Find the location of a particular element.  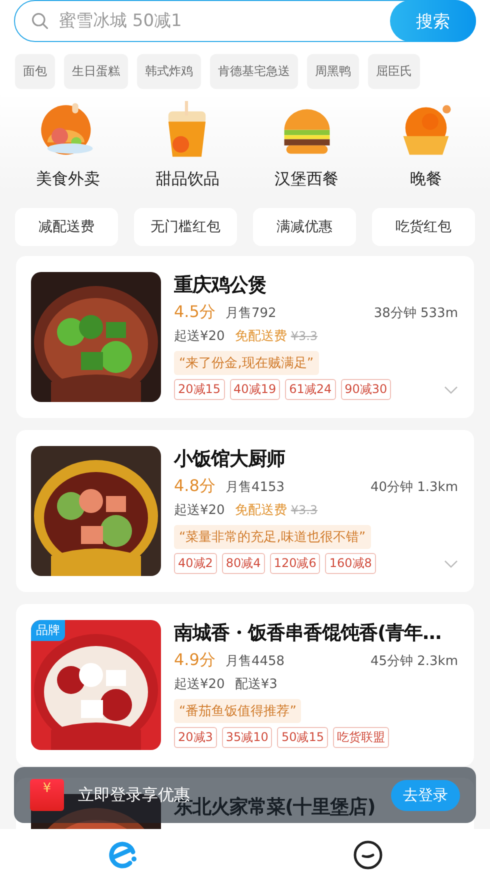

filter-button: 满减优惠 is located at coordinates (304, 227).